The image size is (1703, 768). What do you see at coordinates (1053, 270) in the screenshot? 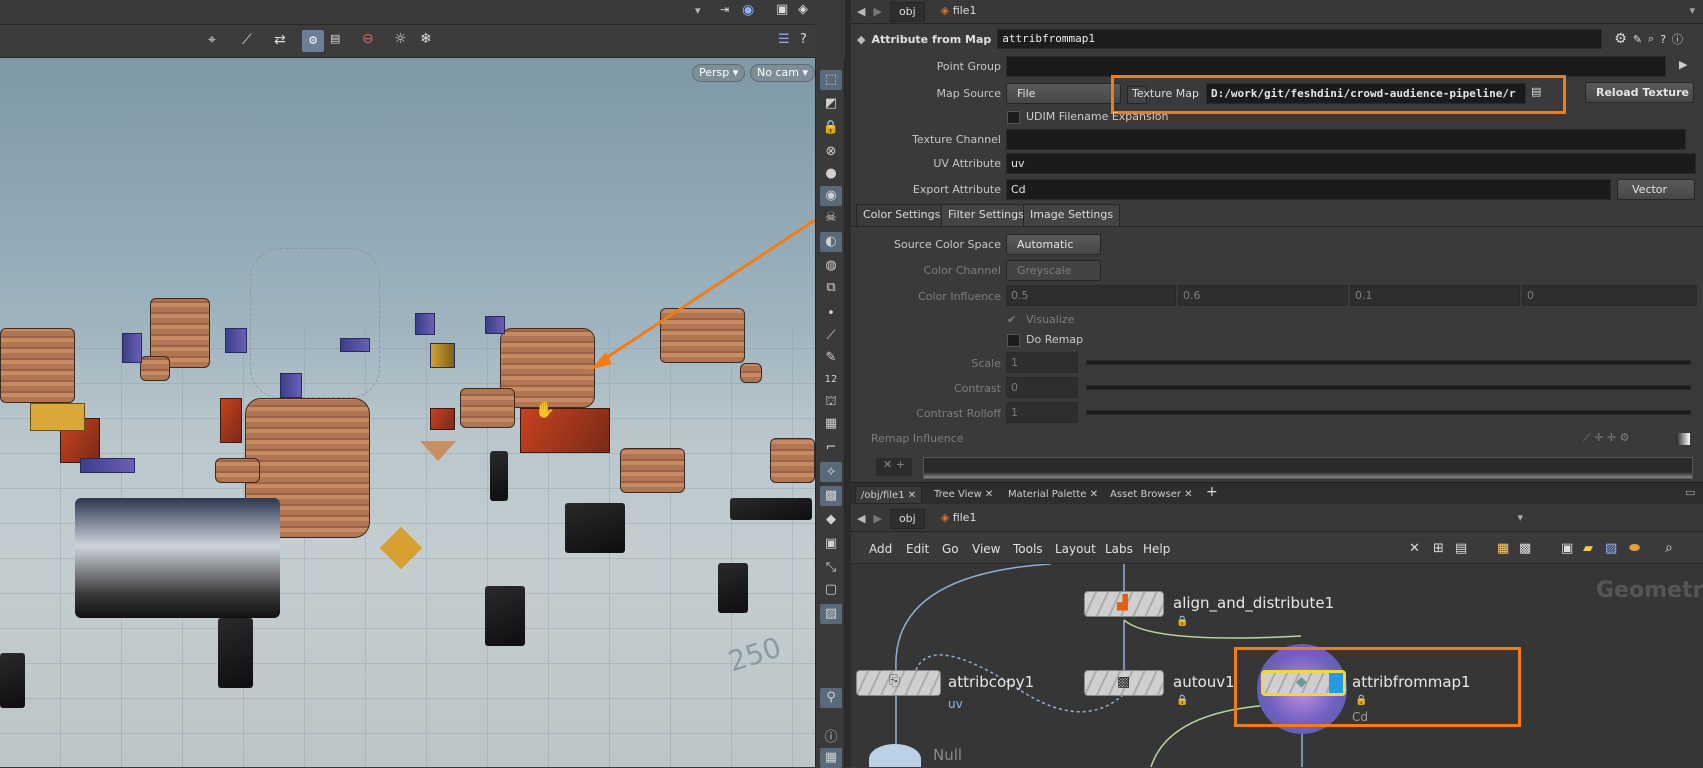
I see `color-channel-select: Greyscale` at bounding box center [1053, 270].